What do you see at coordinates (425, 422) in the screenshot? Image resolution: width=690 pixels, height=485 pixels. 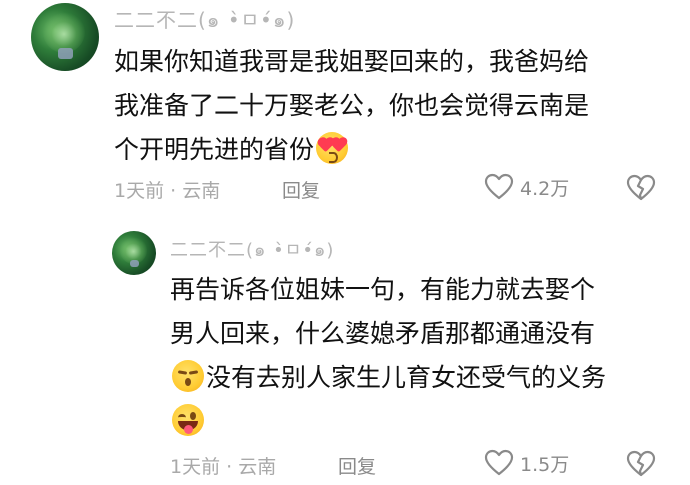 I see `comment-emoji-line` at bounding box center [425, 422].